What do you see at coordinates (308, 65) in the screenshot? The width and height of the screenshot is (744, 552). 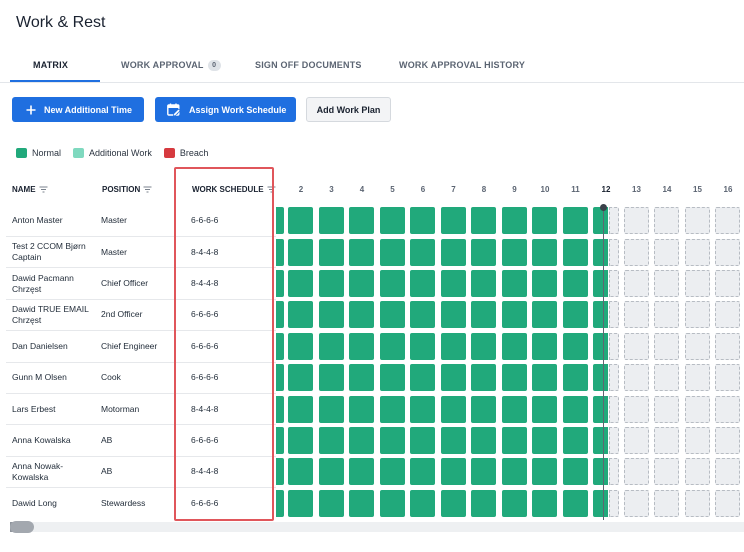 I see `tab-sign-off-documents: SIGN OFF DOCUMENTS` at bounding box center [308, 65].